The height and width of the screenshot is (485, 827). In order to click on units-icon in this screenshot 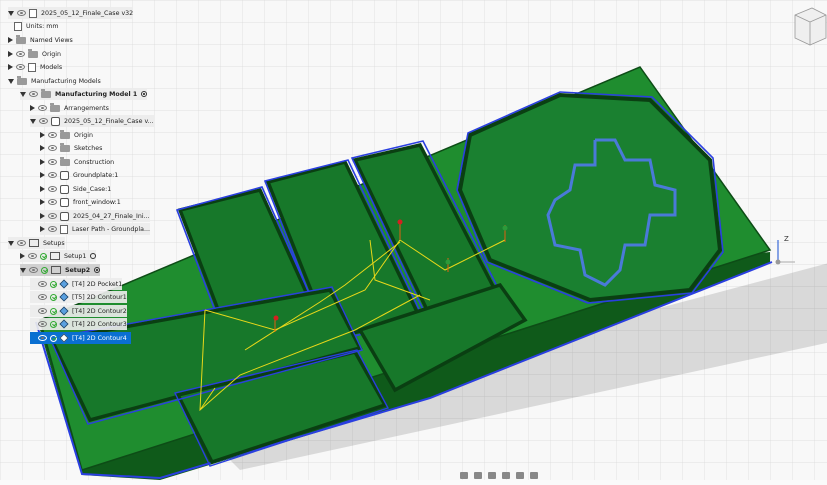, I will do `click(18, 26)`.